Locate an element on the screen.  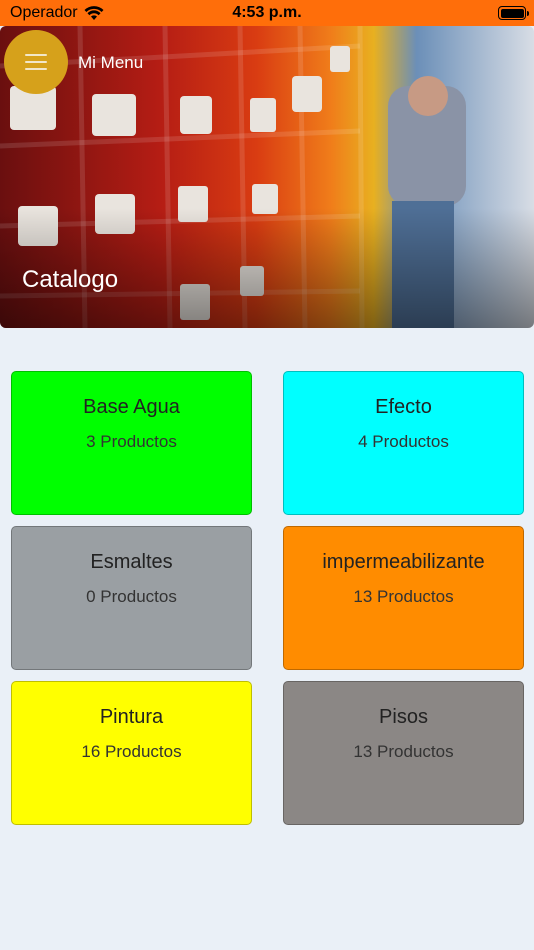
category-product-count: 3 Productos is located at coordinates (131, 441).